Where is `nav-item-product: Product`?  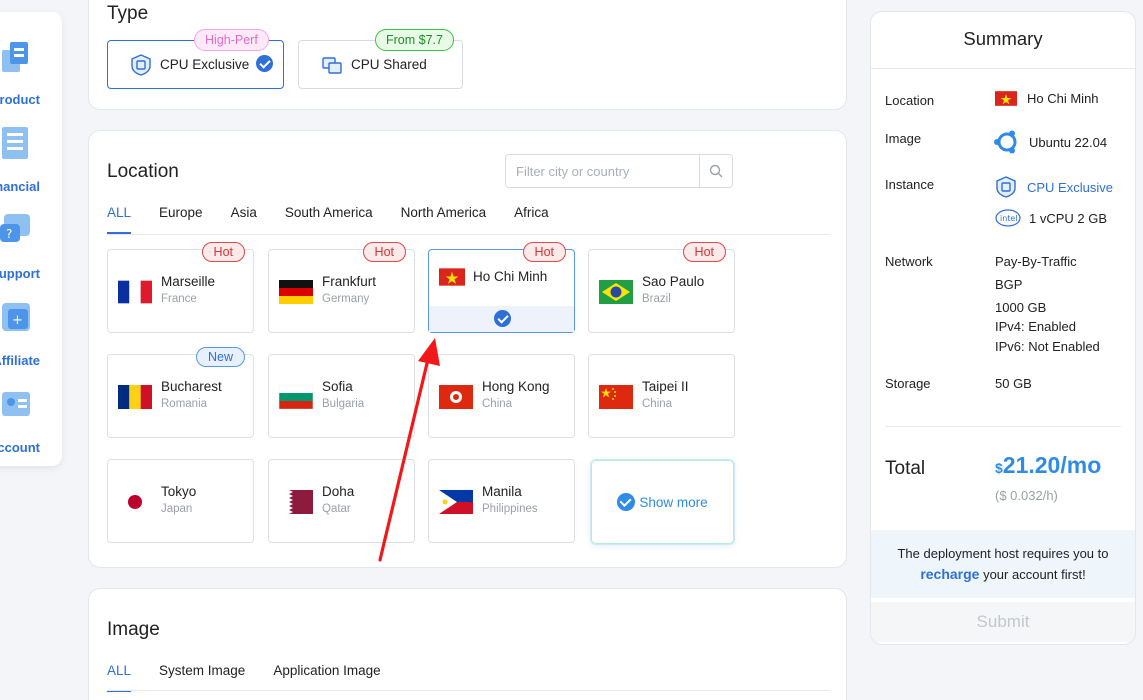
nav-item-product: Product is located at coordinates (31, 74).